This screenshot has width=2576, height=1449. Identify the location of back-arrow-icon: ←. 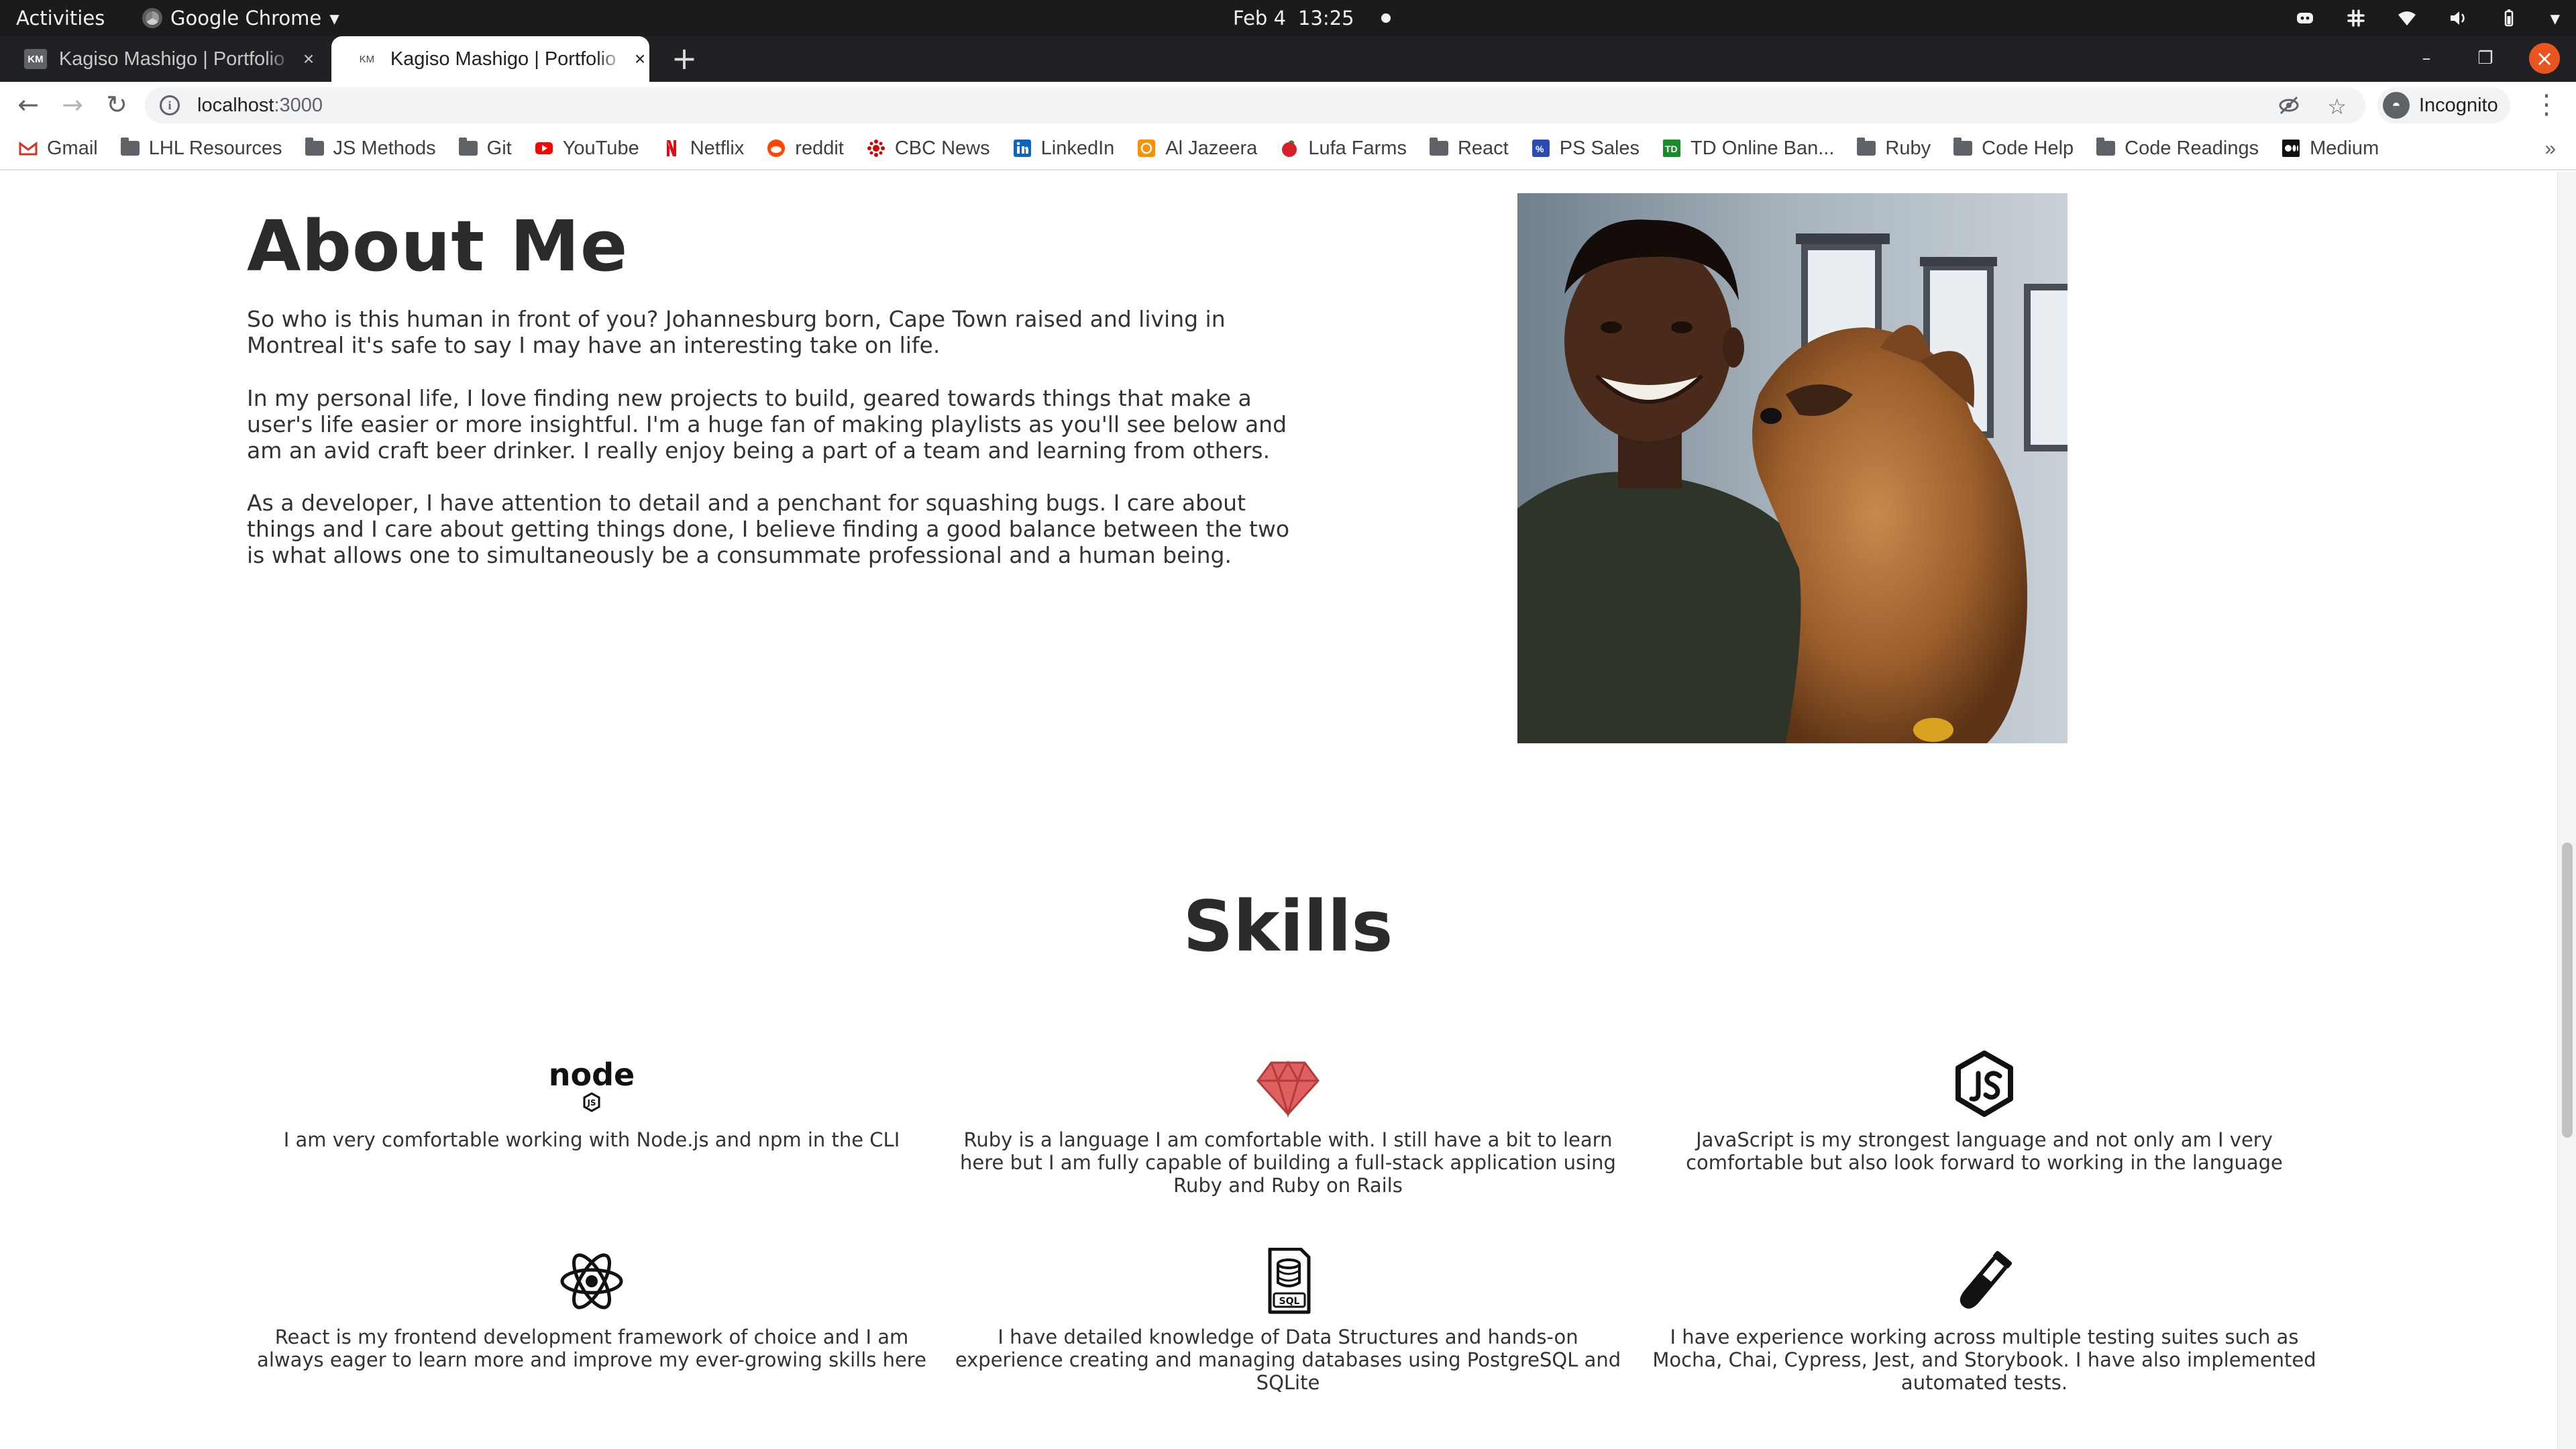
(28, 105).